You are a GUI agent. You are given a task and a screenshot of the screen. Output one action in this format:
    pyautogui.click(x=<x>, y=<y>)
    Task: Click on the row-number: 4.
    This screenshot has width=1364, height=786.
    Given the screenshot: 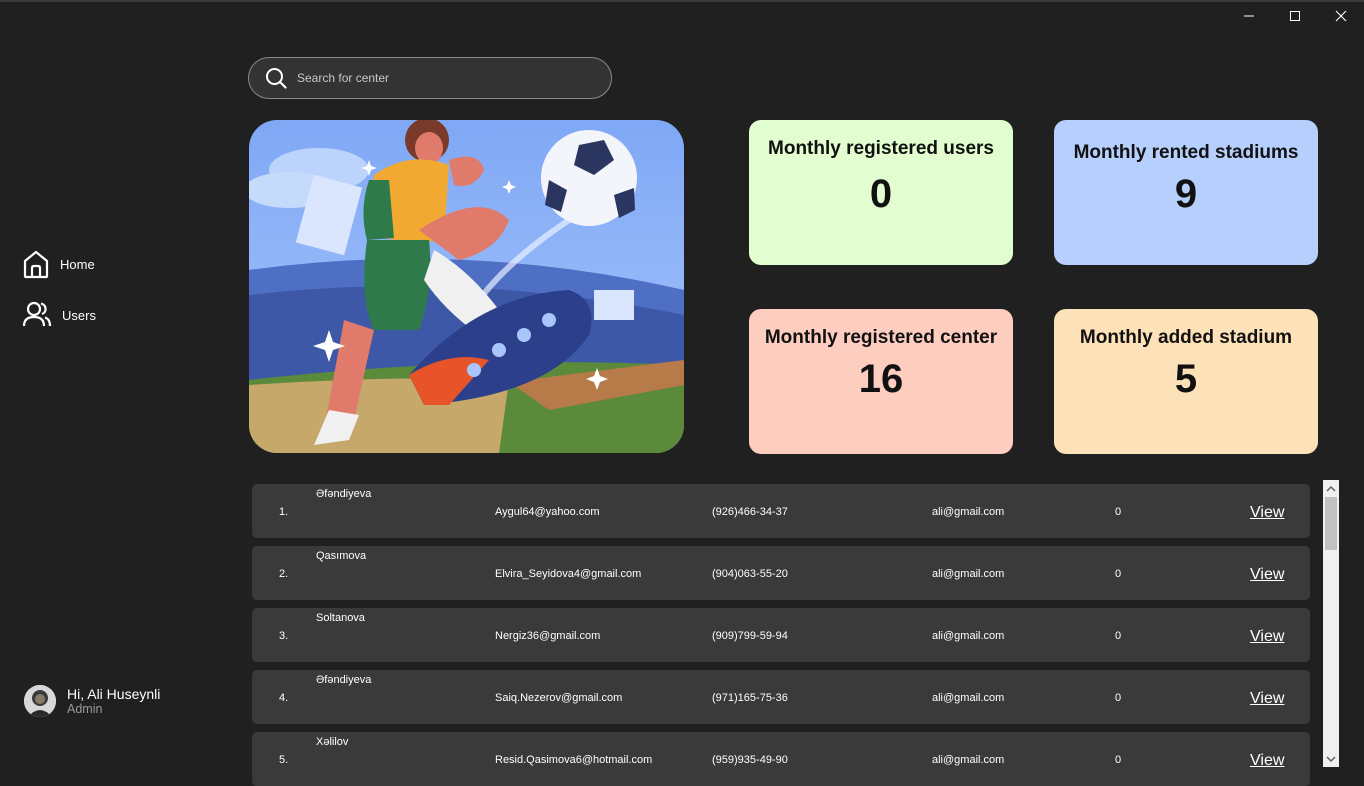 What is the action you would take?
    pyautogui.click(x=284, y=698)
    